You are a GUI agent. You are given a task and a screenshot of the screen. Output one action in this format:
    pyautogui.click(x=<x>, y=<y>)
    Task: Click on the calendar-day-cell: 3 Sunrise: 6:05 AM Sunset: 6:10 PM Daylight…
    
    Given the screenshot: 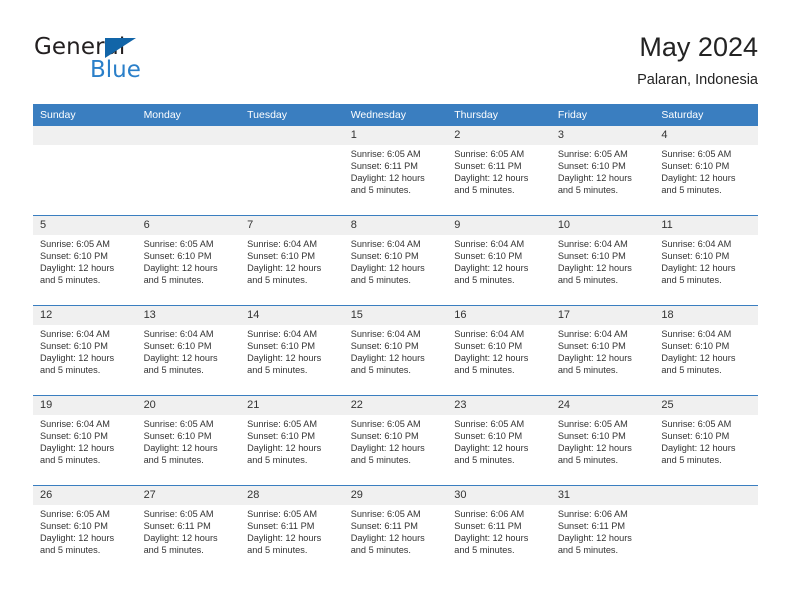 What is the action you would take?
    pyautogui.click(x=602, y=171)
    